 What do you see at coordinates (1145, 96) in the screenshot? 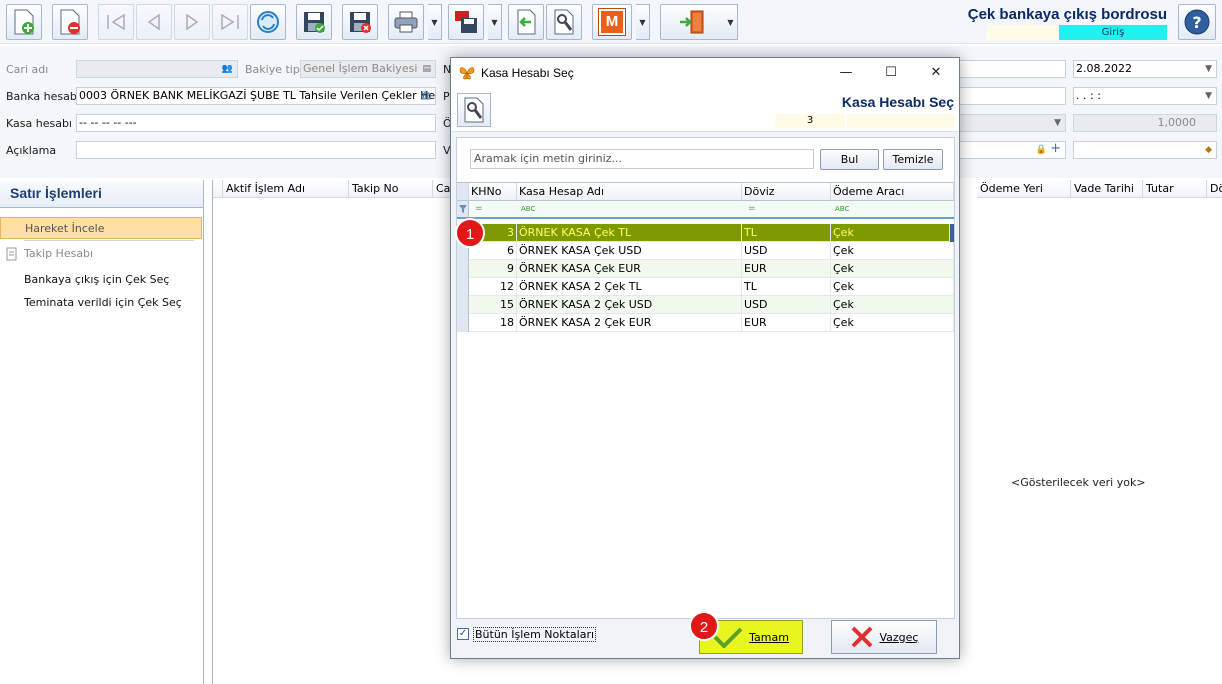
I see `time-field: . . : : ▼` at bounding box center [1145, 96].